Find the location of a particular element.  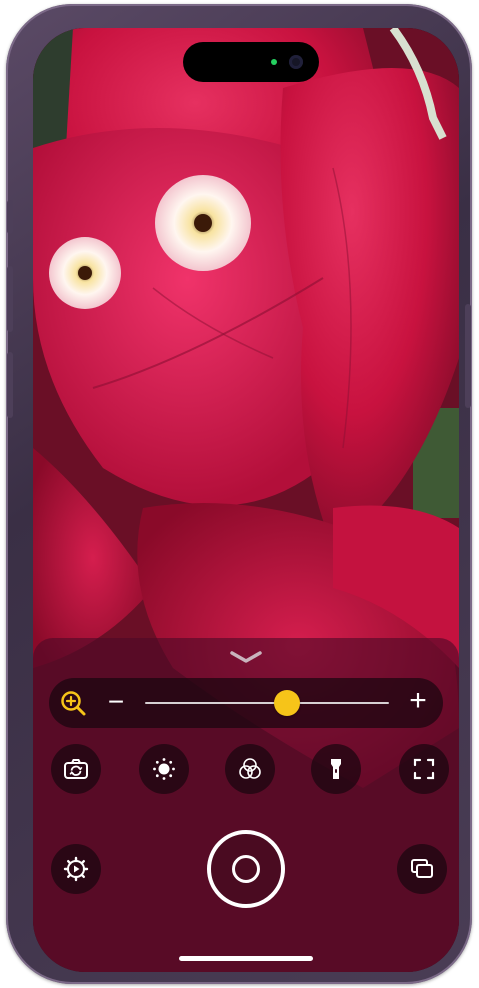

shutter-button is located at coordinates (246, 869).